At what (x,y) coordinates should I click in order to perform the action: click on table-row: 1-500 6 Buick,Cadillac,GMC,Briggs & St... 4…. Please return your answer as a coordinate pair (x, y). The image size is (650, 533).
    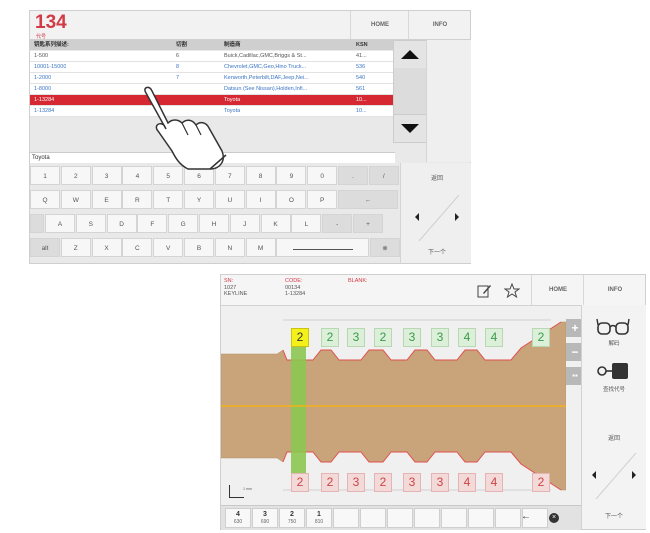
    Looking at the image, I should click on (211, 56).